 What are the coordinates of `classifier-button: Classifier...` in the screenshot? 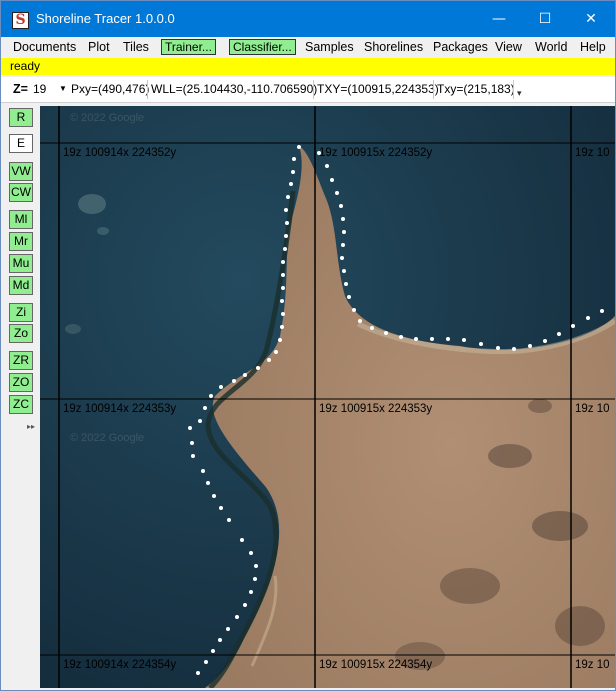 It's located at (262, 47).